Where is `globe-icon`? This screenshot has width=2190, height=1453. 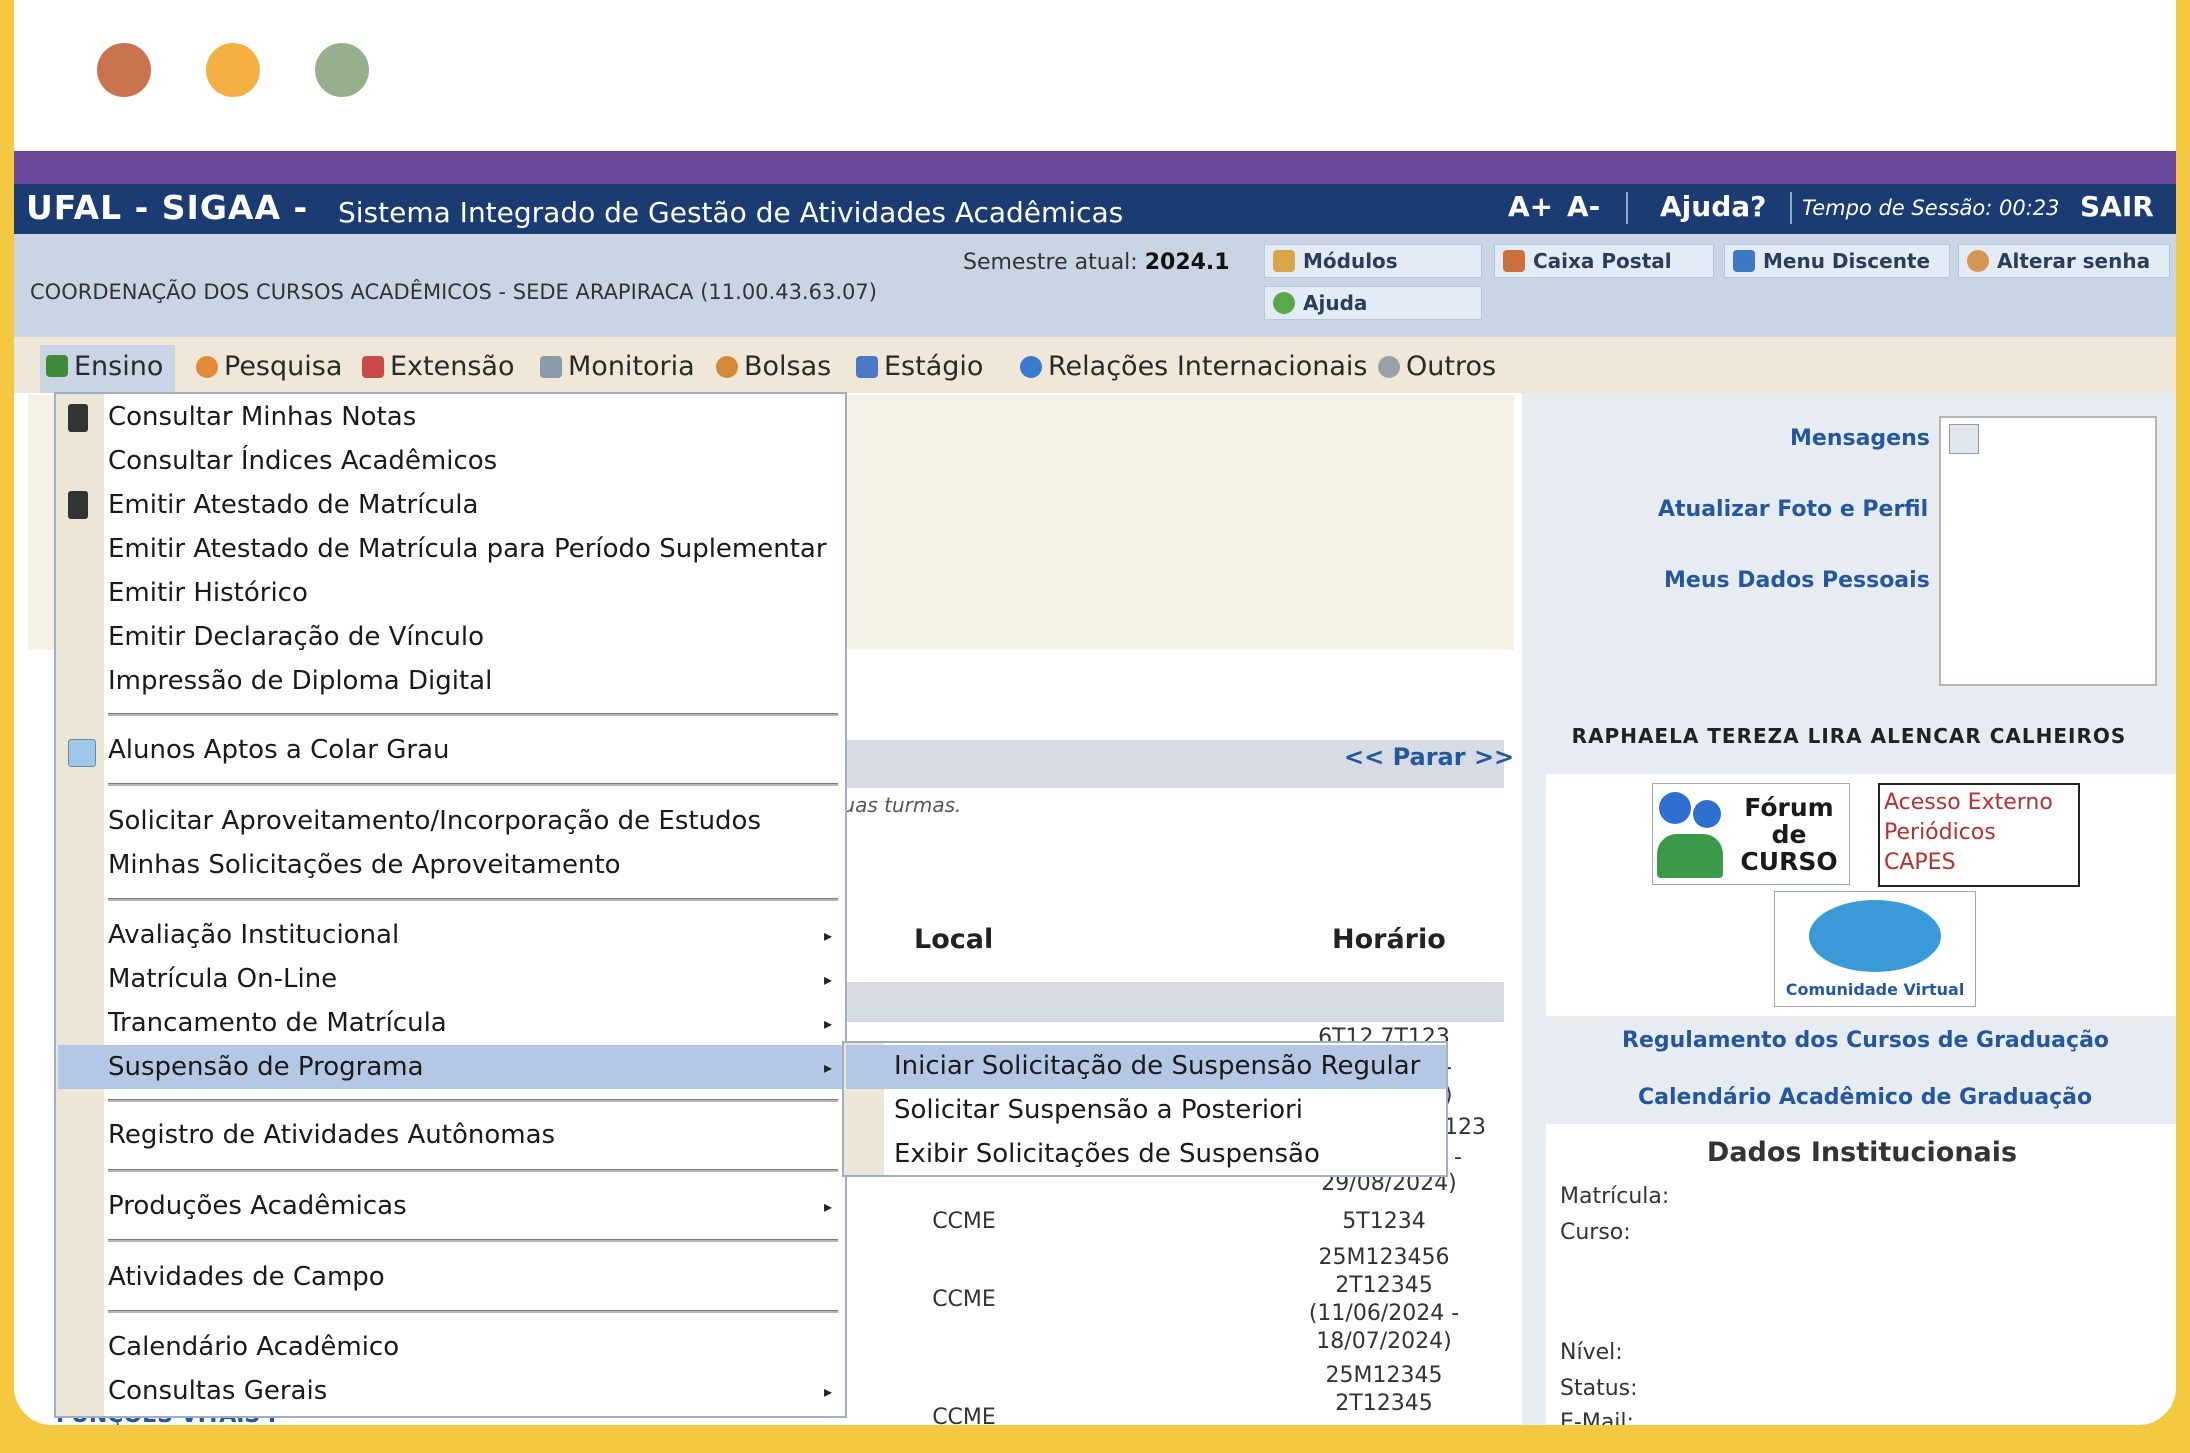 globe-icon is located at coordinates (1031, 366).